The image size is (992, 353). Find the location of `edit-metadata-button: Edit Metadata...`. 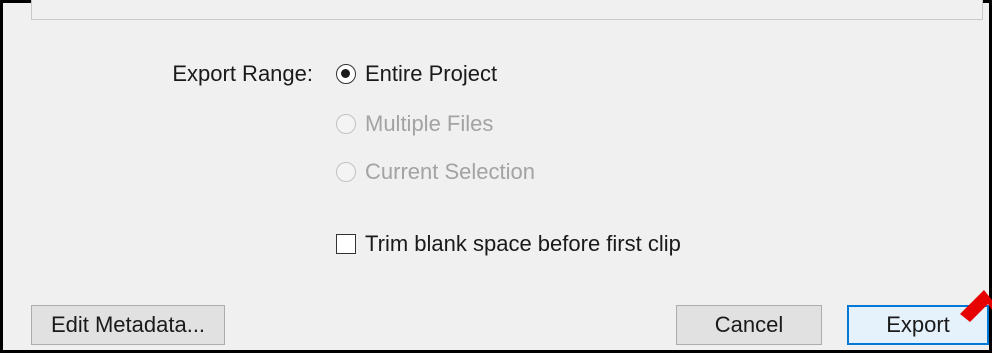

edit-metadata-button: Edit Metadata... is located at coordinates (128, 325).